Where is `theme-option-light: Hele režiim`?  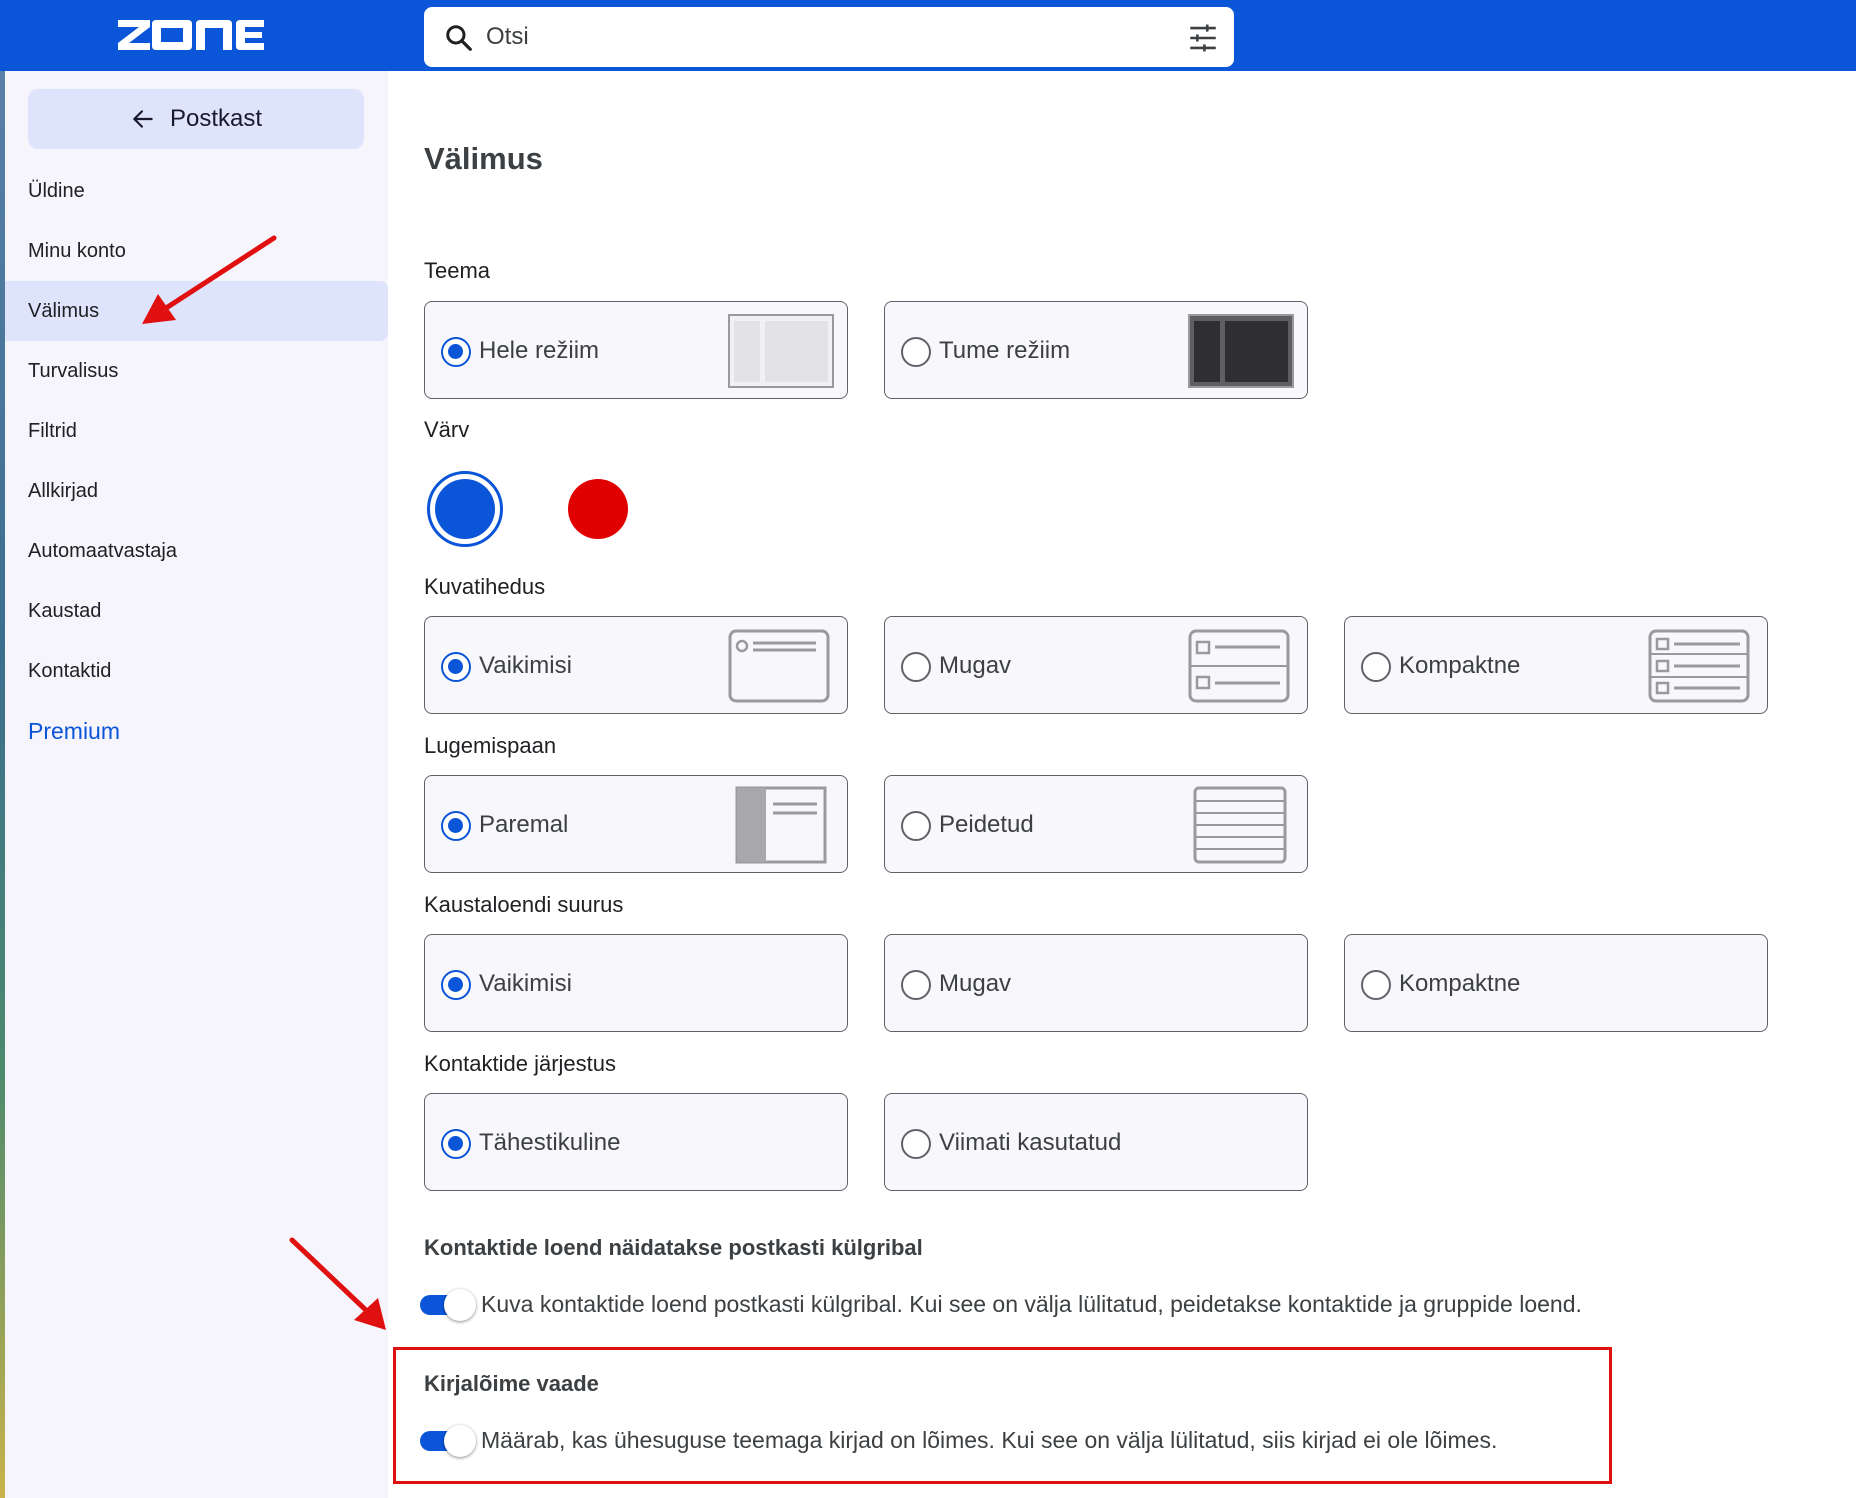
theme-option-light: Hele režiim is located at coordinates (636, 350).